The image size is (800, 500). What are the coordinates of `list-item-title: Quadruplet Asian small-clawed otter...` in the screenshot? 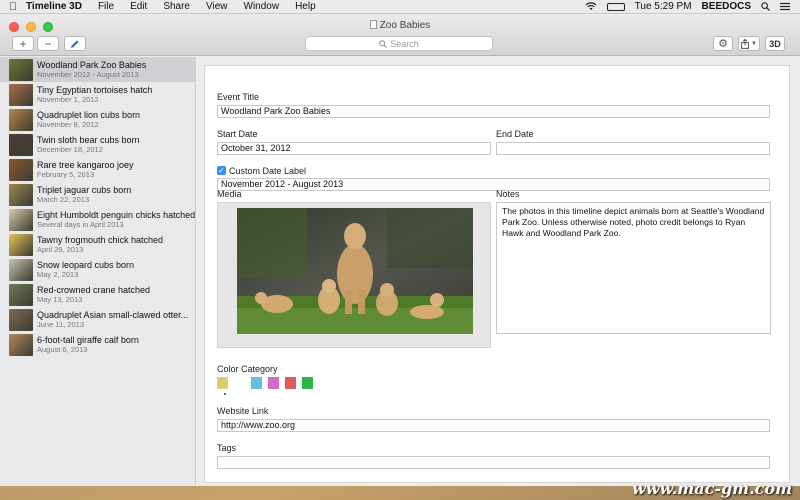 It's located at (113, 315).